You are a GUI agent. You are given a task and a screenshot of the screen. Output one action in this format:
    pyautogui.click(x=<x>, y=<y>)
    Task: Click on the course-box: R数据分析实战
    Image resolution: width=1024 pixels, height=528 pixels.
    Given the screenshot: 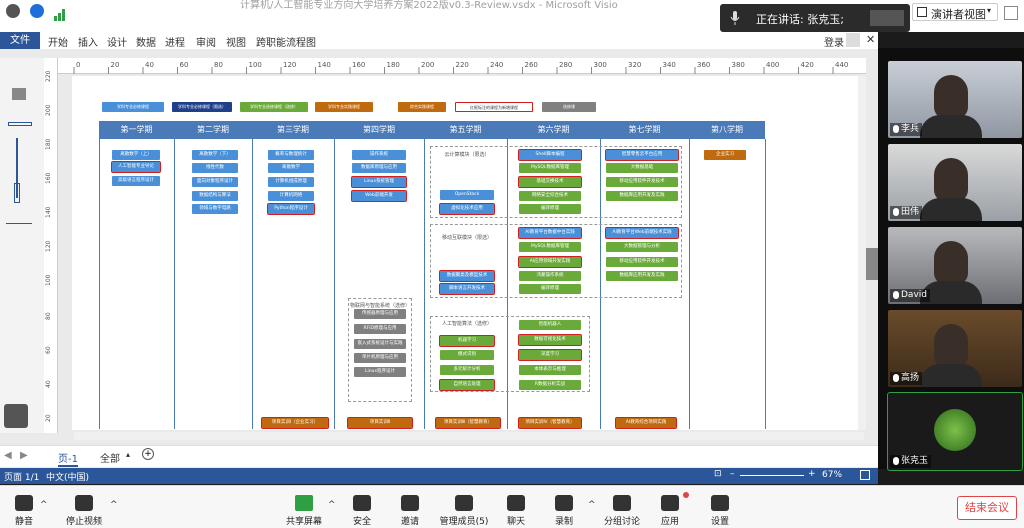 What is the action you would take?
    pyautogui.click(x=550, y=385)
    